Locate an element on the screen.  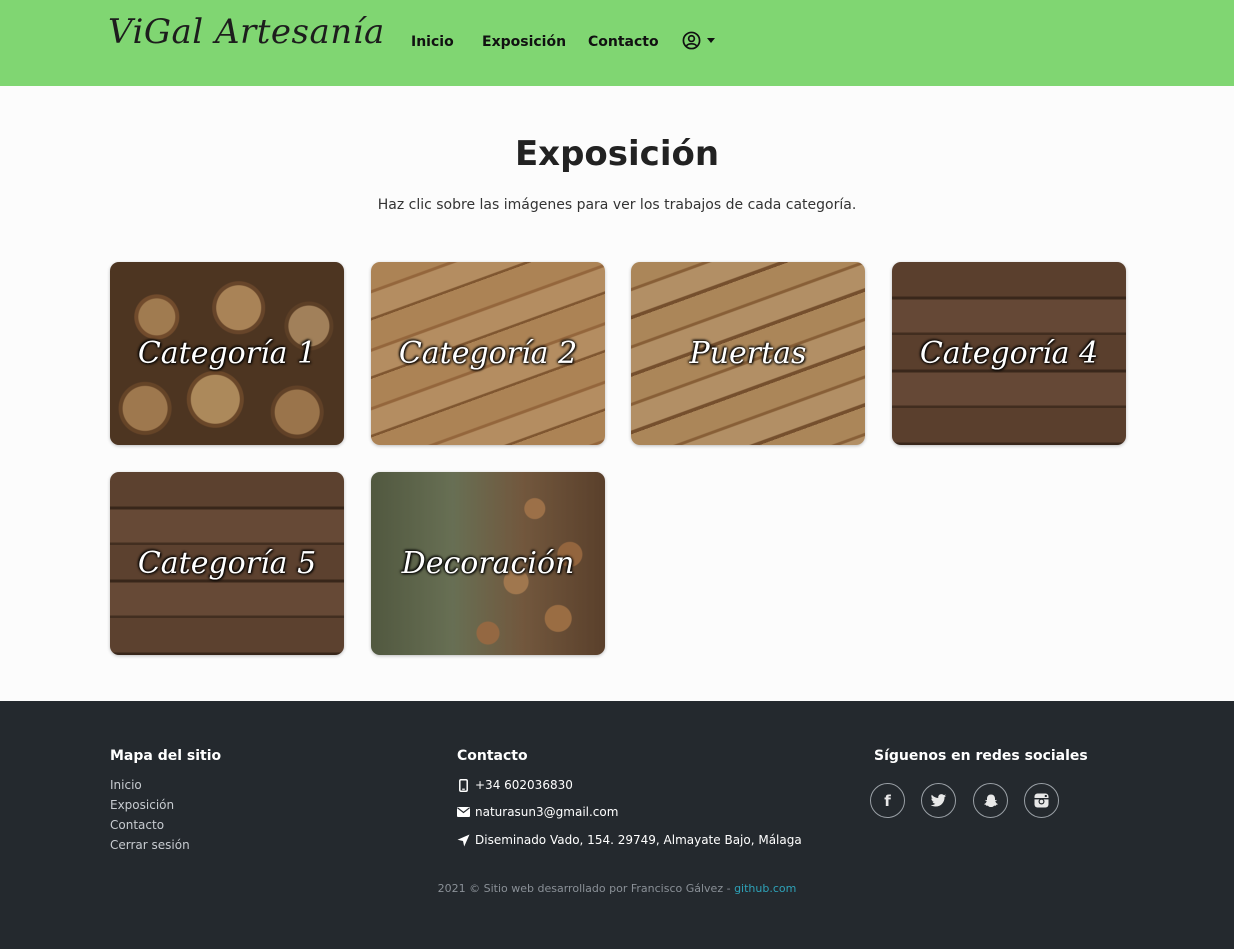
sitemap-title: Mapa del sitio is located at coordinates (166, 756).